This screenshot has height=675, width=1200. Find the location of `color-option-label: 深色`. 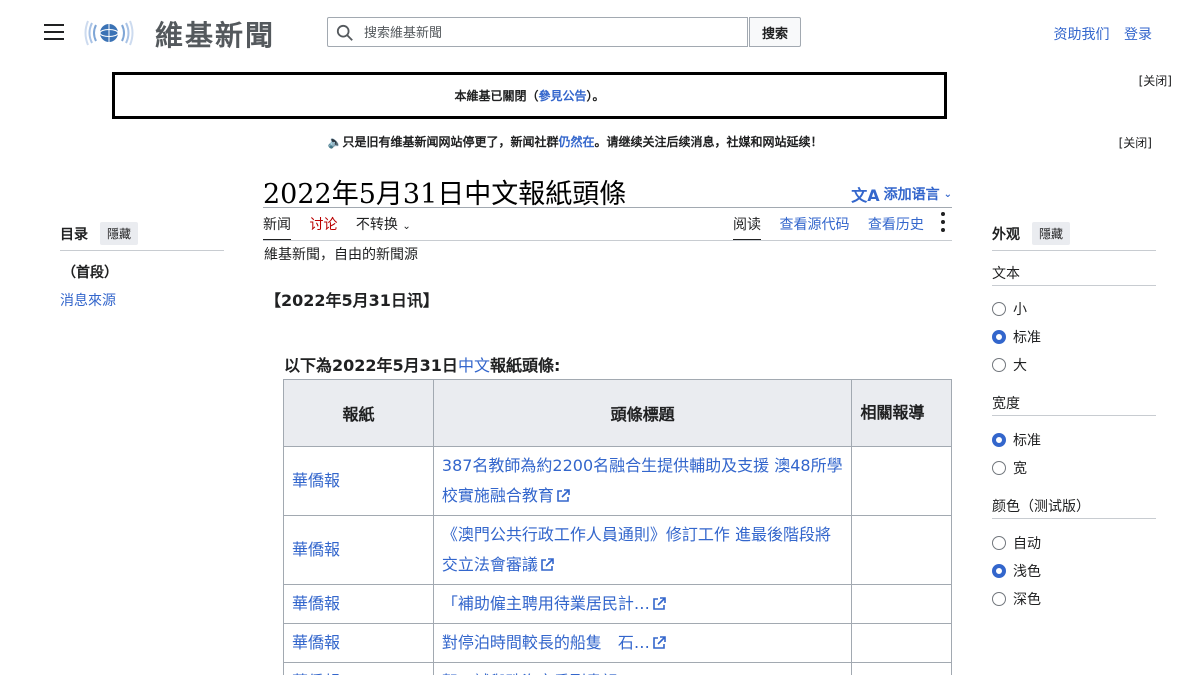

color-option-label: 深色 is located at coordinates (1027, 600).